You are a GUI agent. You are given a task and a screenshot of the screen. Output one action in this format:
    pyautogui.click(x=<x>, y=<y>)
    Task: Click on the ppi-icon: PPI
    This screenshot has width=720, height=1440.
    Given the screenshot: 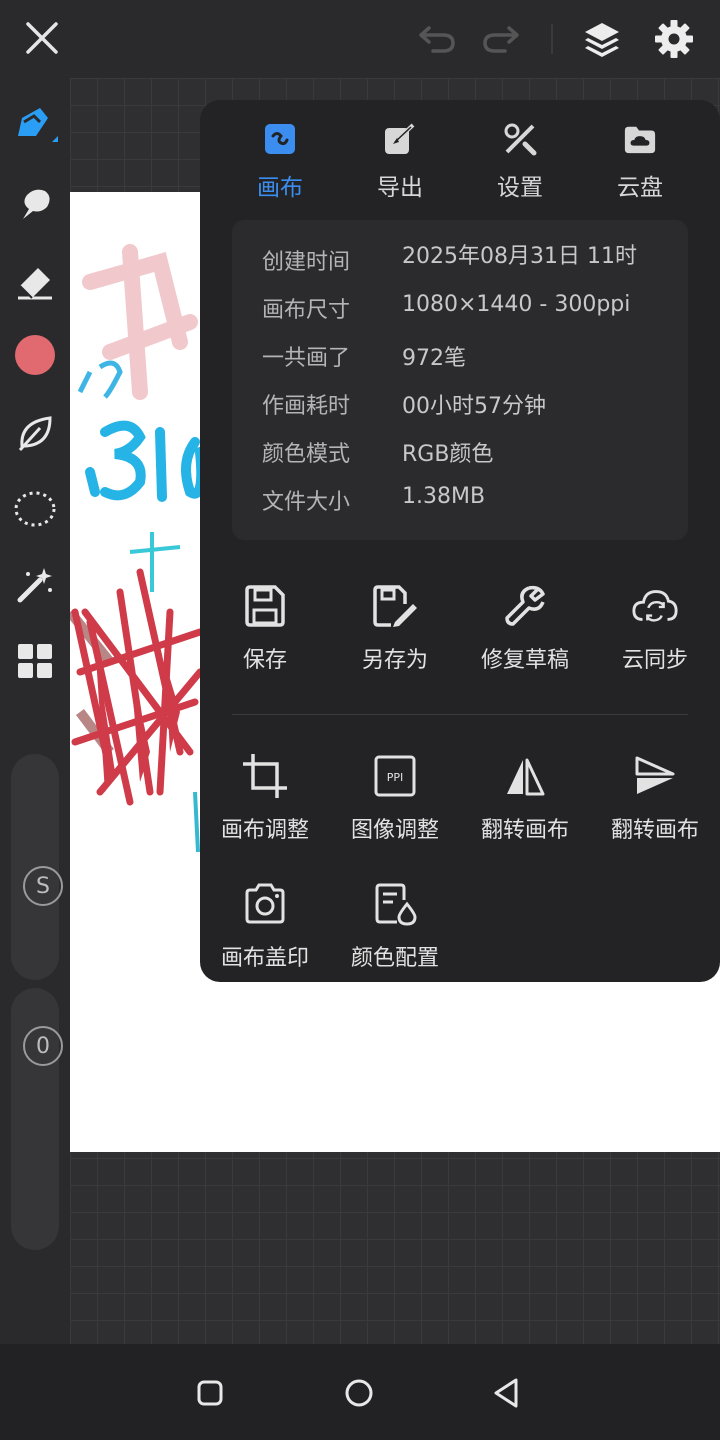 What is the action you would take?
    pyautogui.click(x=395, y=776)
    